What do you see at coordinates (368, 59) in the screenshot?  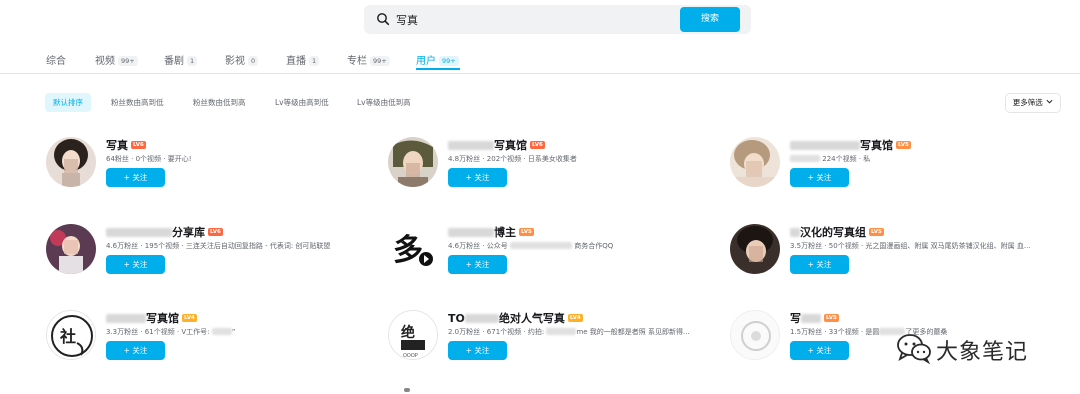 I see `tab-article: 专栏 99+` at bounding box center [368, 59].